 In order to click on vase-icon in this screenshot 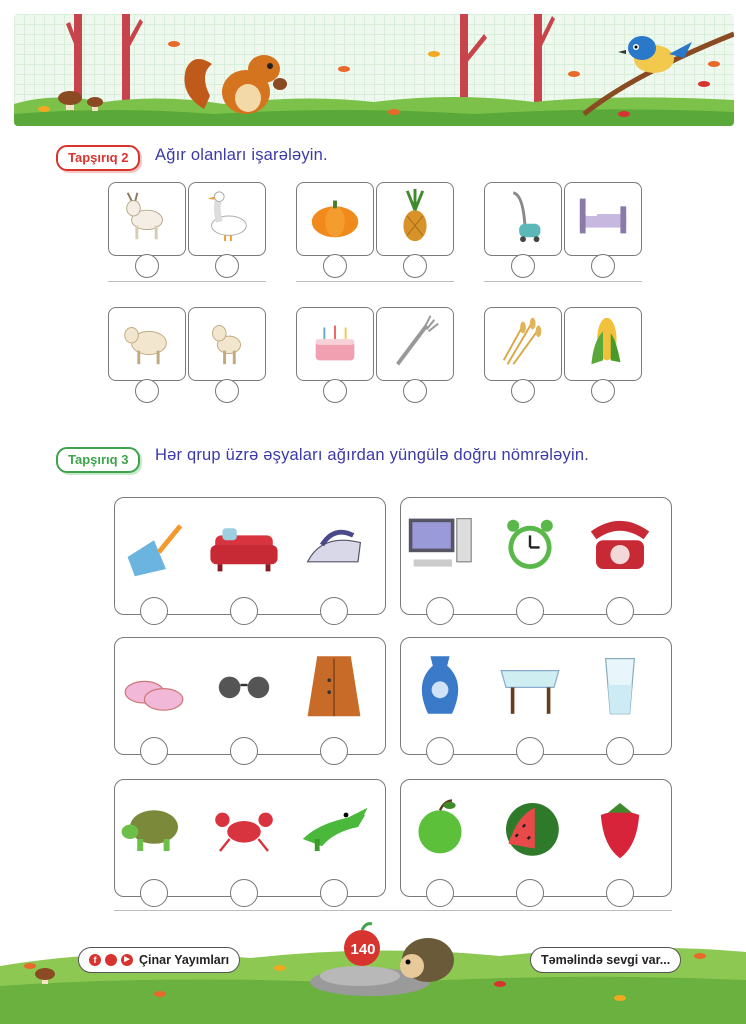, I will do `click(440, 687)`.